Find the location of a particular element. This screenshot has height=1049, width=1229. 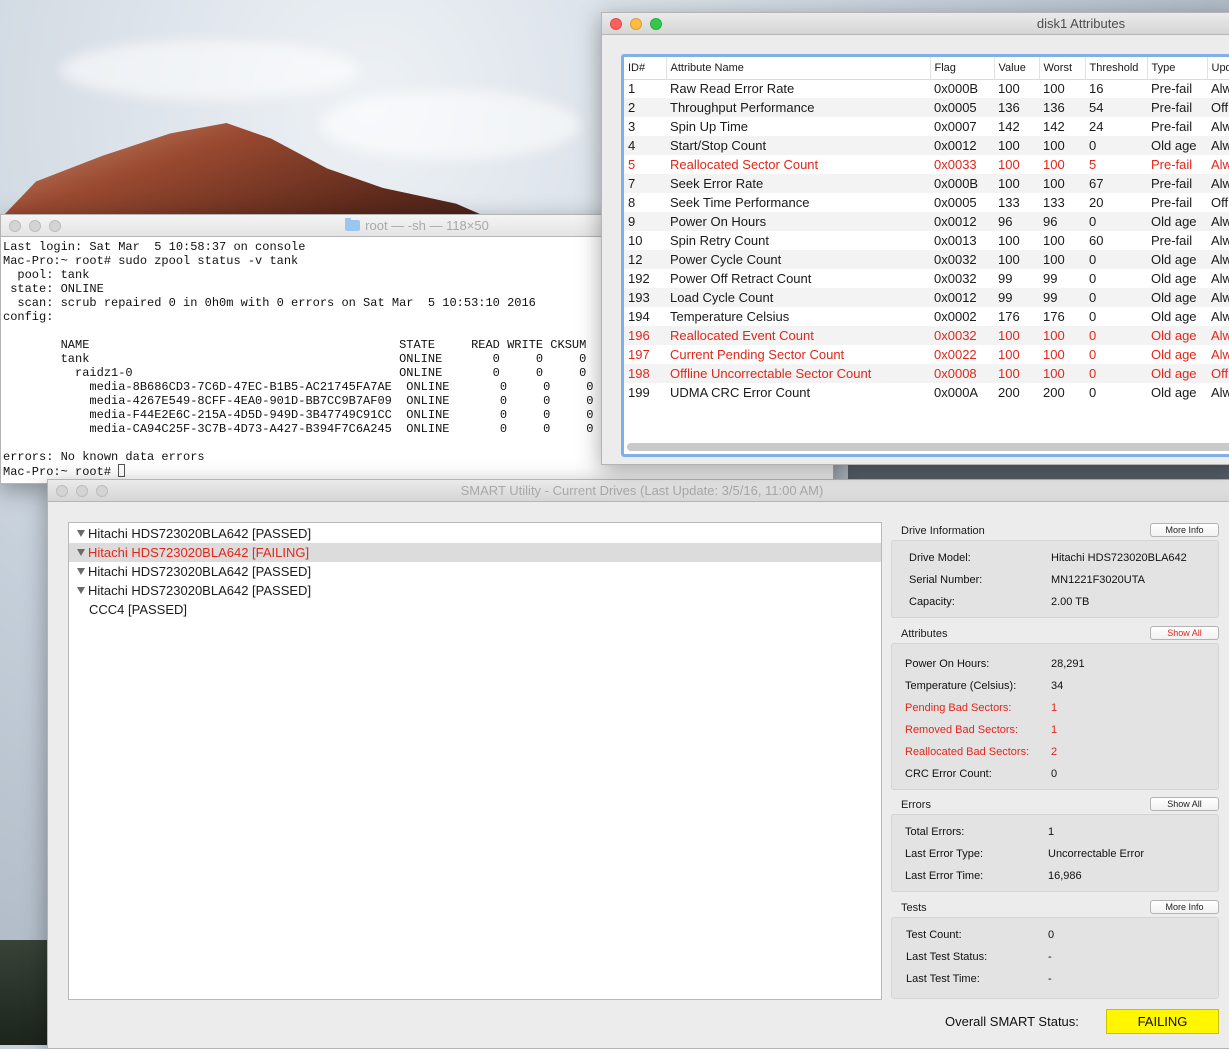

cloud is located at coordinates (210, 70).